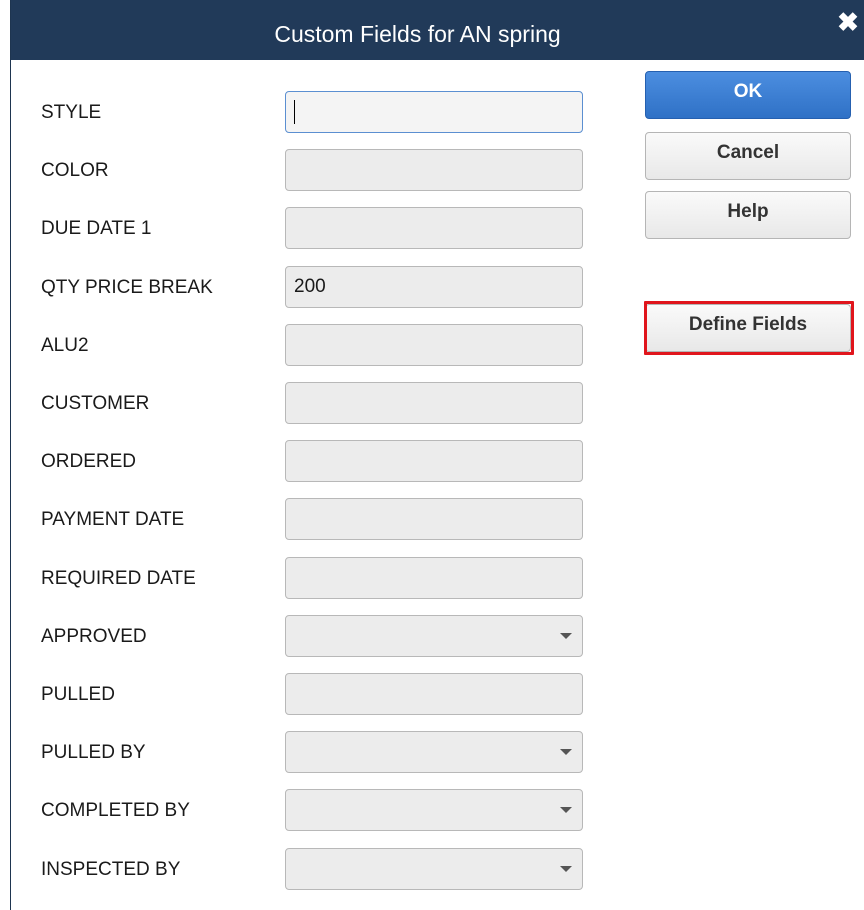 This screenshot has width=864, height=910. Describe the element at coordinates (96, 228) in the screenshot. I see `field-label-due-date-1: DUE DATE 1` at that location.